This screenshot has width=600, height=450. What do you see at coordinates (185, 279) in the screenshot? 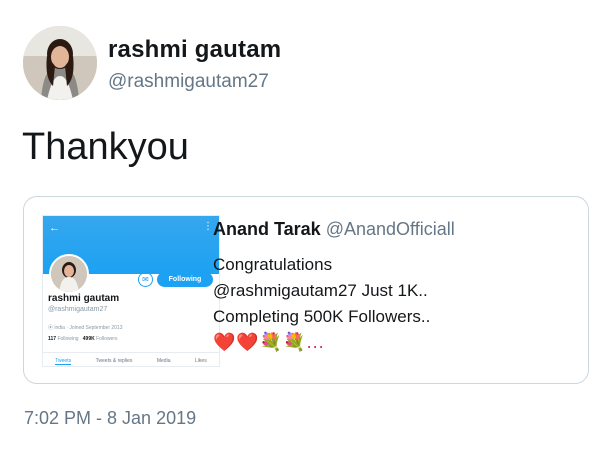
I see `following-button: Following` at bounding box center [185, 279].